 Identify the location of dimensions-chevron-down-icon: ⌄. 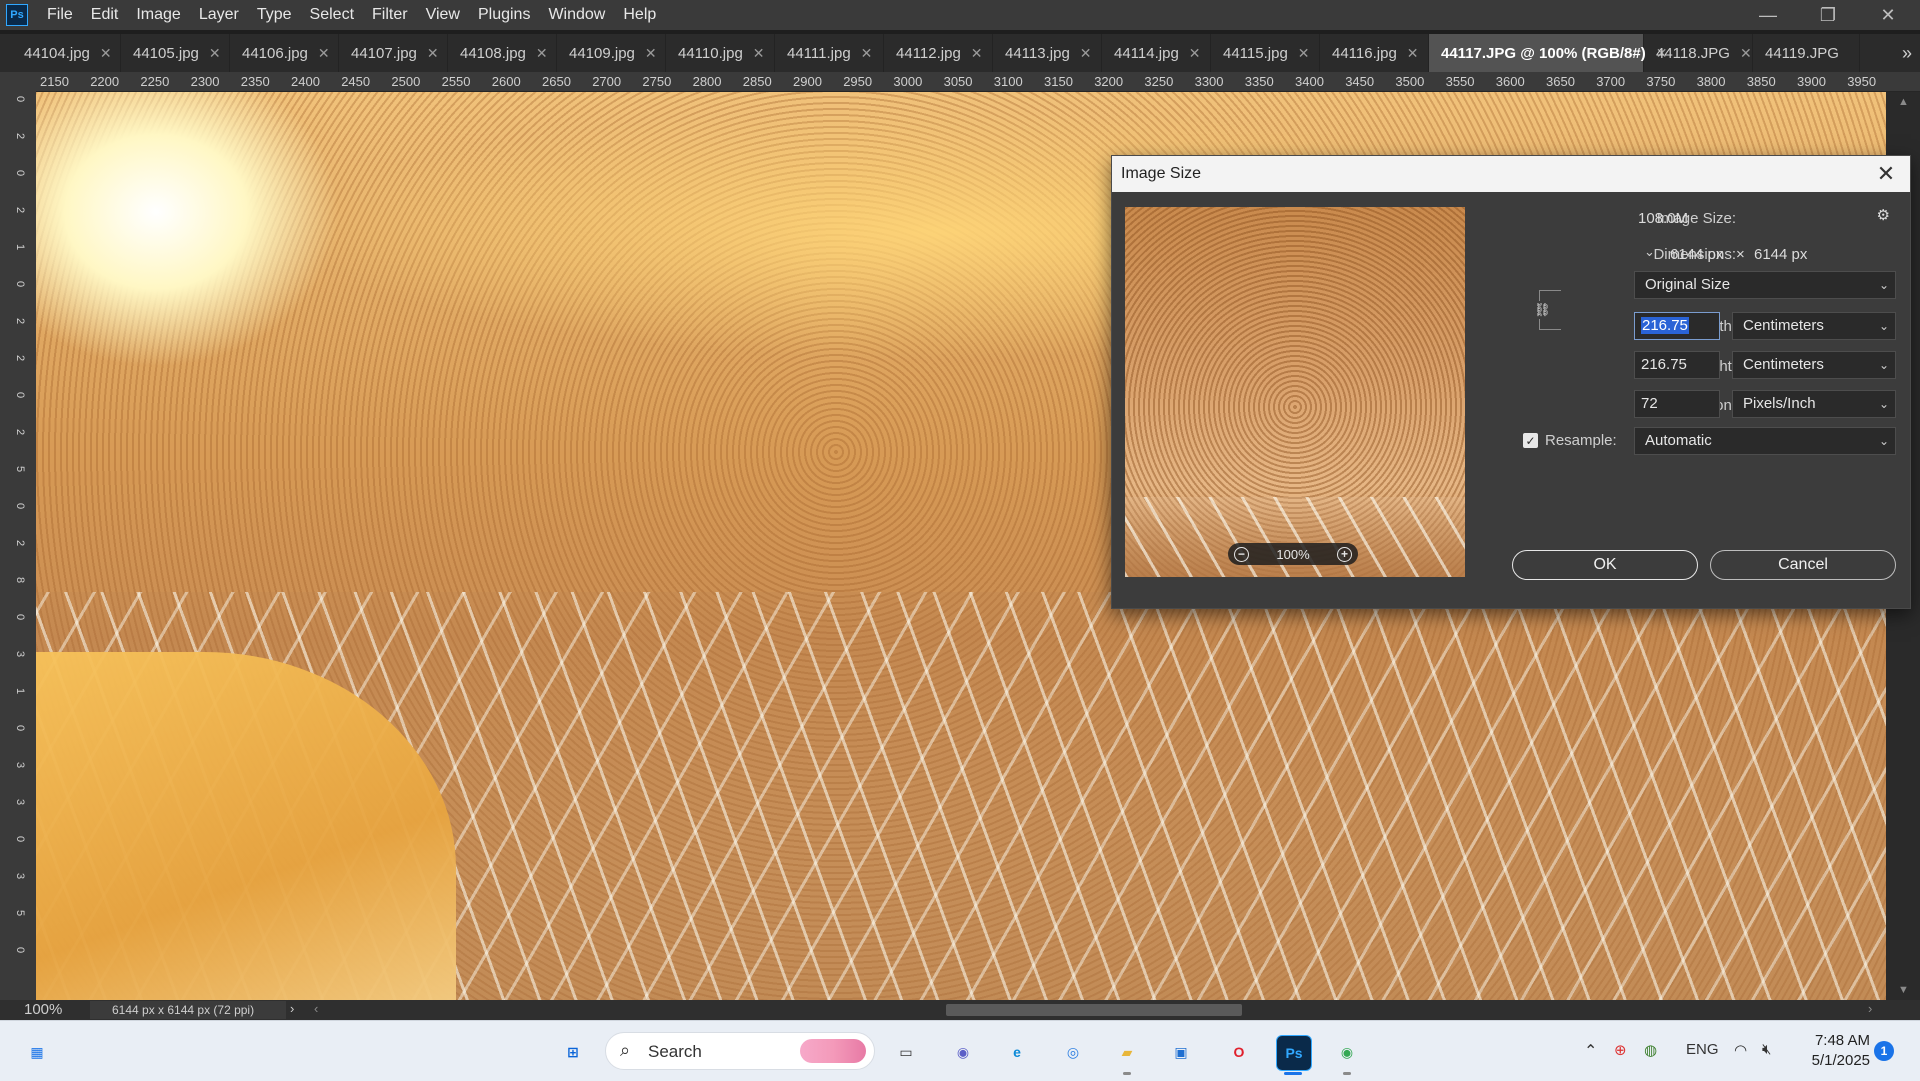
(1649, 252).